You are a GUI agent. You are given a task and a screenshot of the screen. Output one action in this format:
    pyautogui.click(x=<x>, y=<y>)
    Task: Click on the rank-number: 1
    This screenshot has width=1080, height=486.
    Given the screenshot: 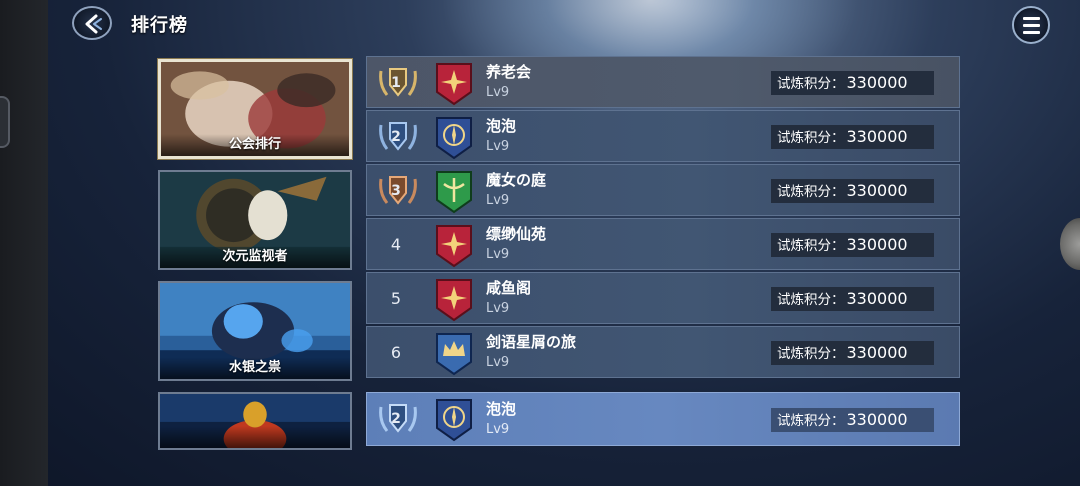 What is the action you would take?
    pyautogui.click(x=396, y=83)
    